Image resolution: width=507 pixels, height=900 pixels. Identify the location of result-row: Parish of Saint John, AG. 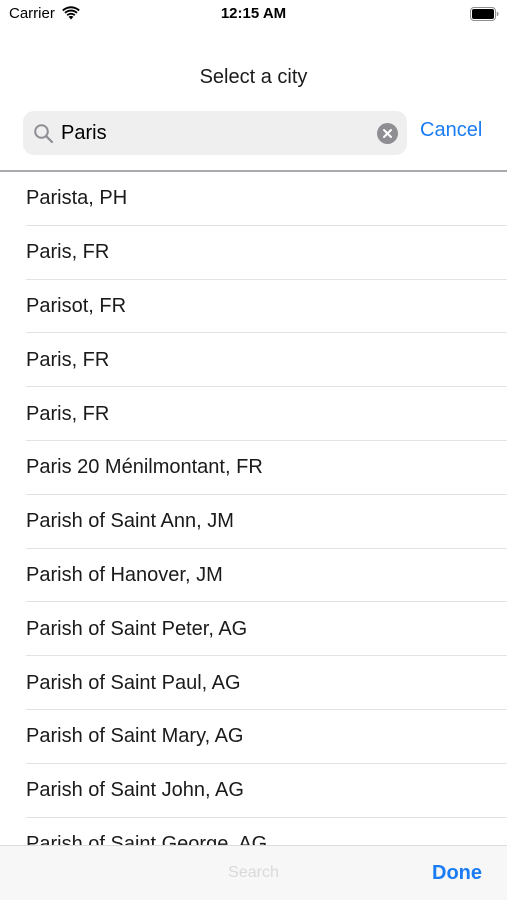
(253, 791).